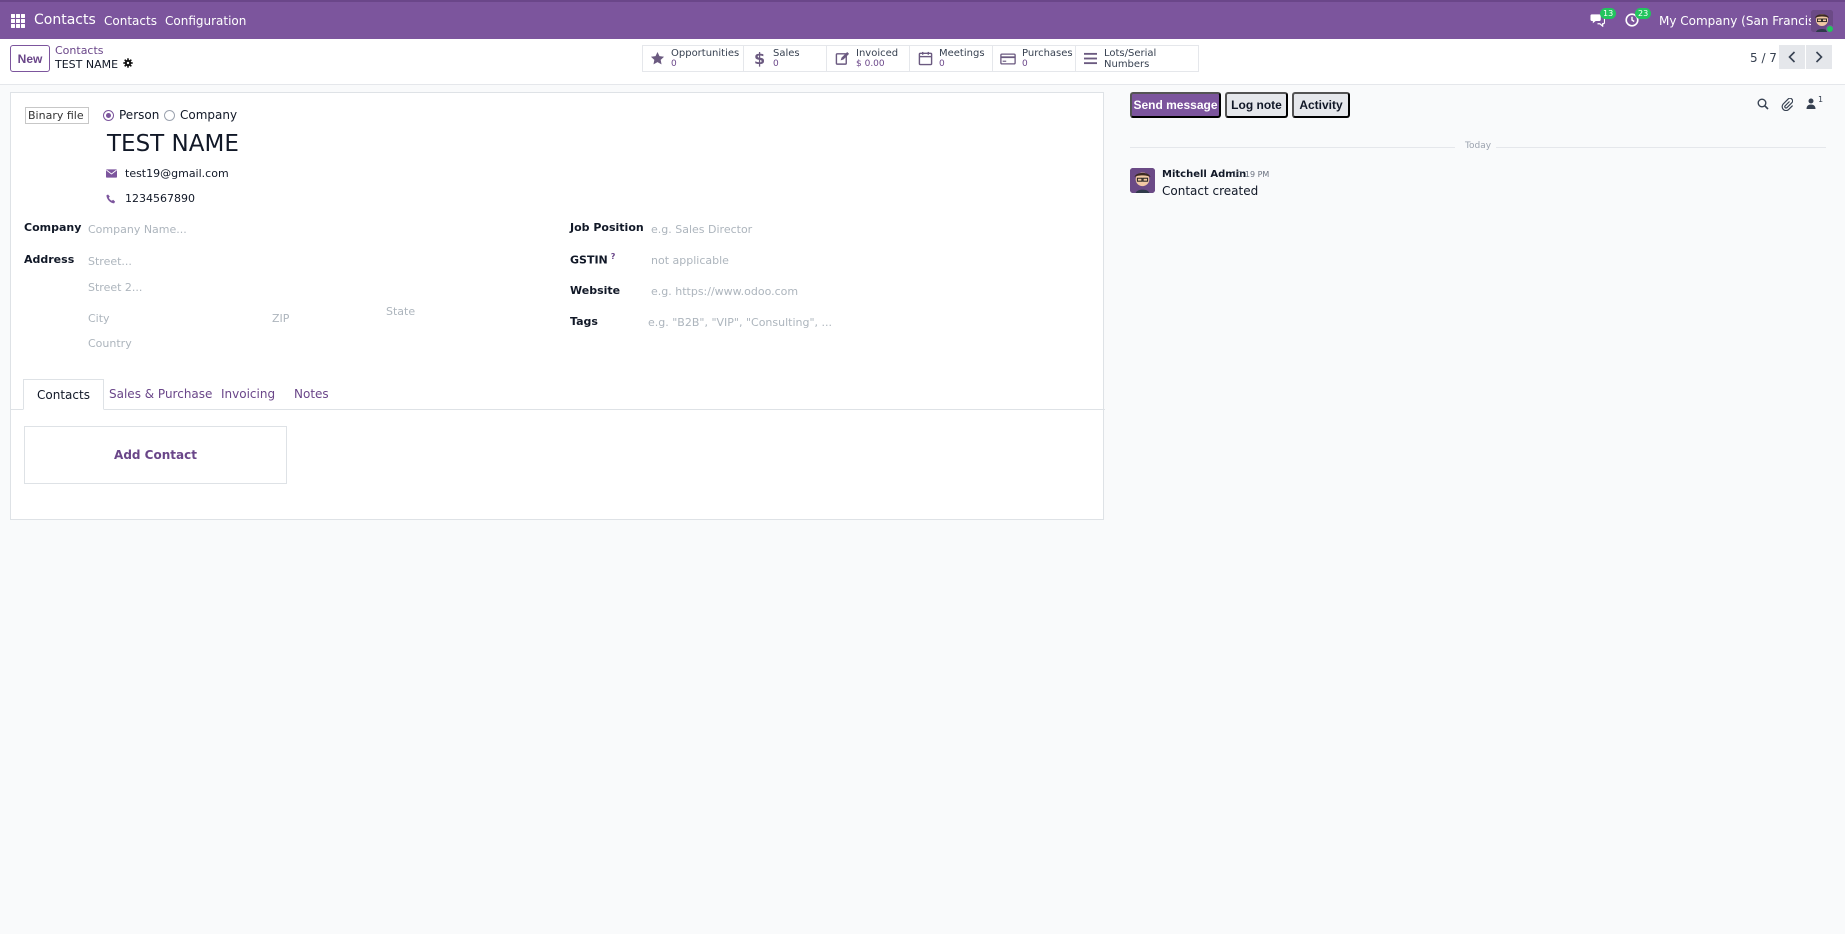  What do you see at coordinates (1047, 53) in the screenshot?
I see `stat-label: Purchases` at bounding box center [1047, 53].